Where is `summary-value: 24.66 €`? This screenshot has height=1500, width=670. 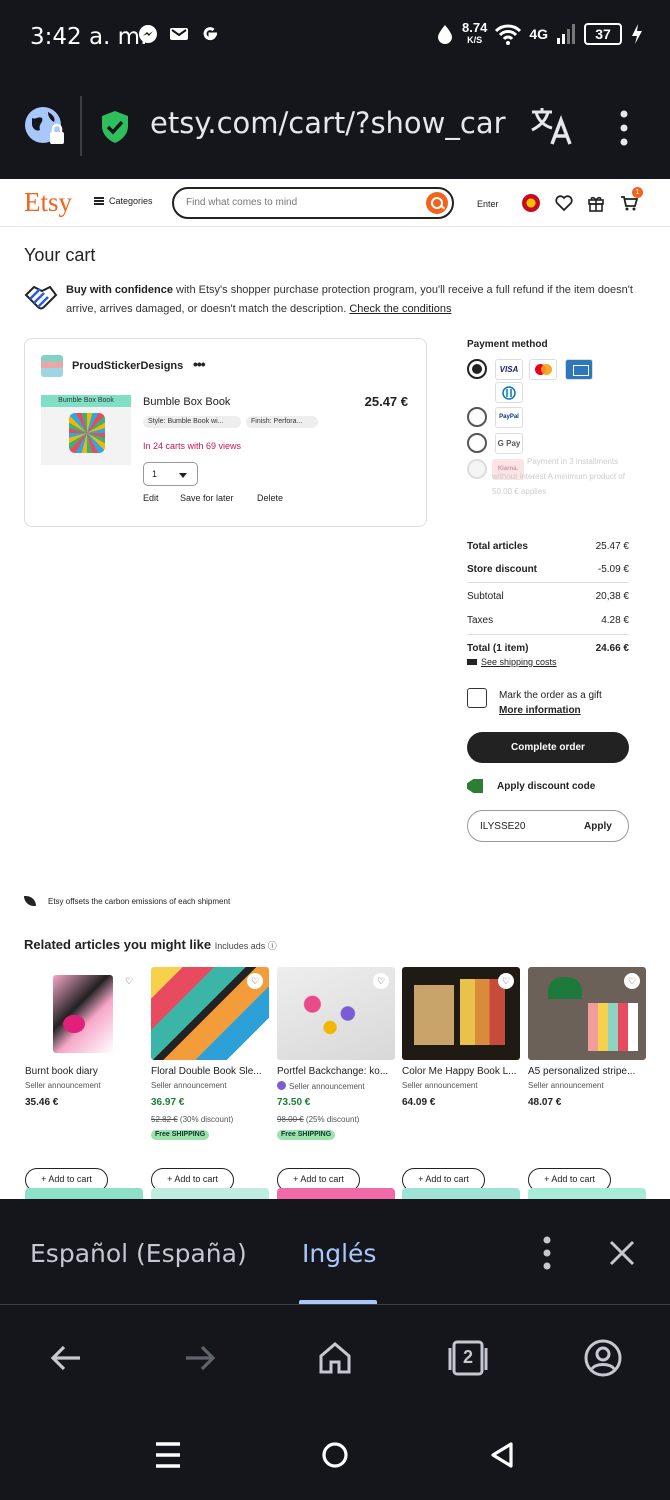 summary-value: 24.66 € is located at coordinates (612, 648).